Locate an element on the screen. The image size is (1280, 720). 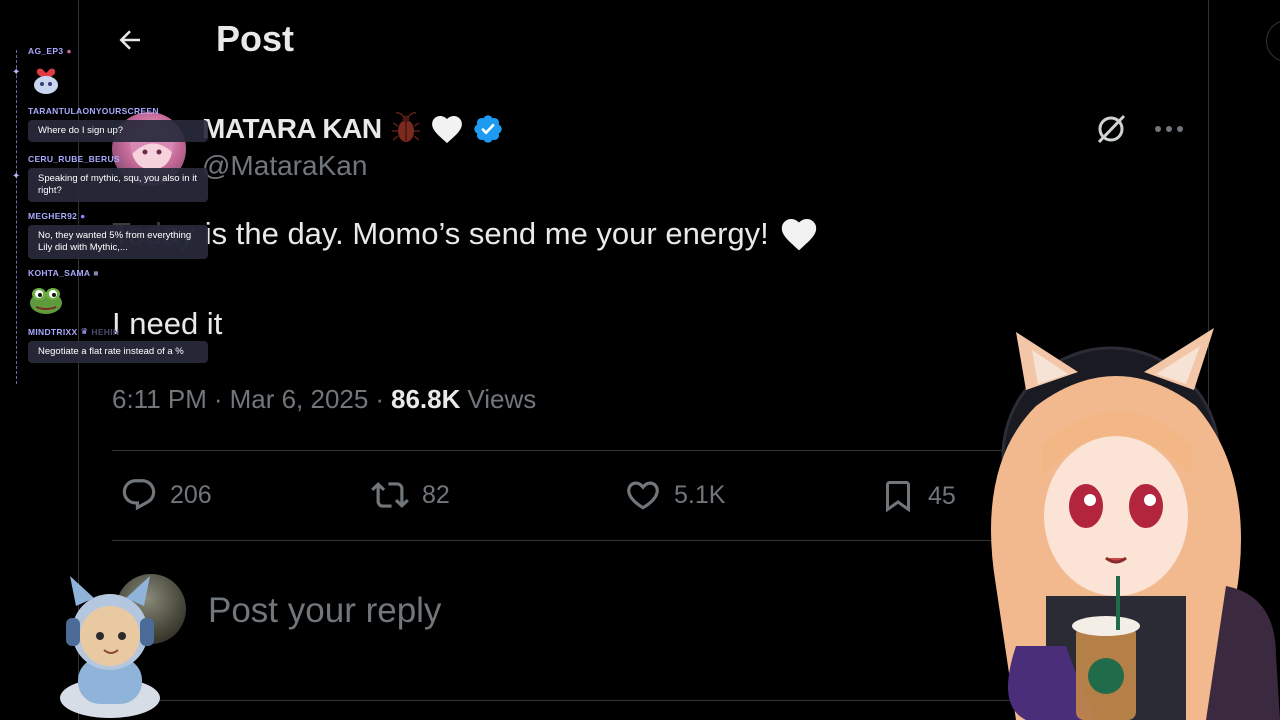
chat-username: TARANTULAONYOURSCREEN is located at coordinates (93, 111).